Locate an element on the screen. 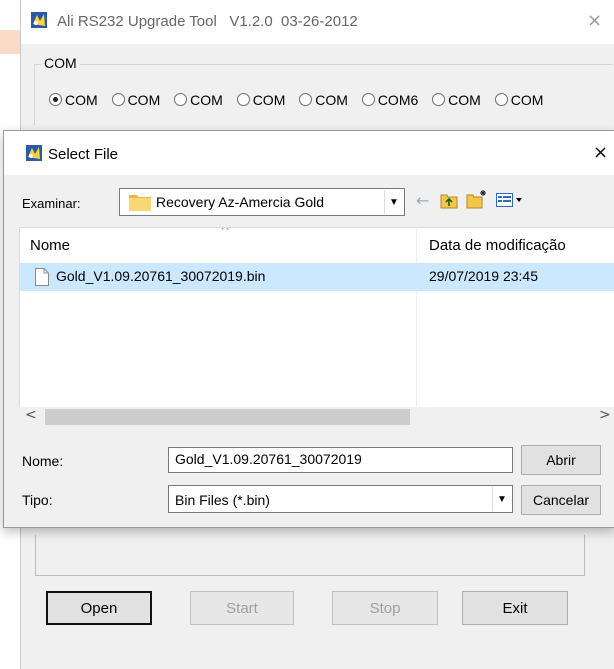  scroll-thumb is located at coordinates (227, 417).